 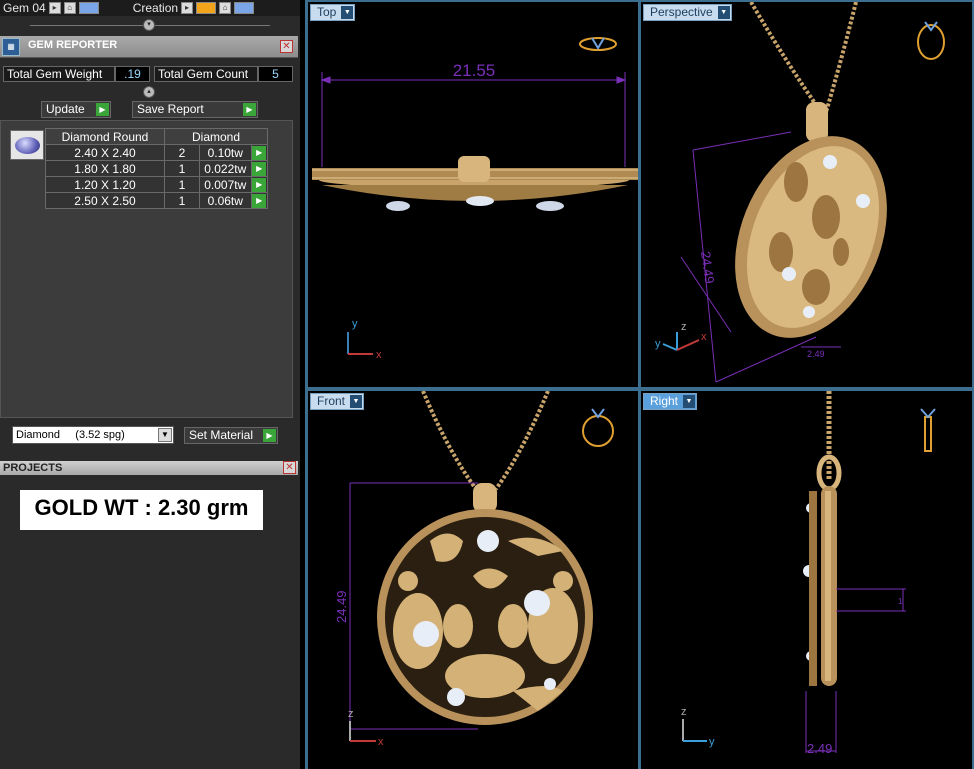 I want to click on gem-reporter-title: GEM REPORTER, so click(x=73, y=45).